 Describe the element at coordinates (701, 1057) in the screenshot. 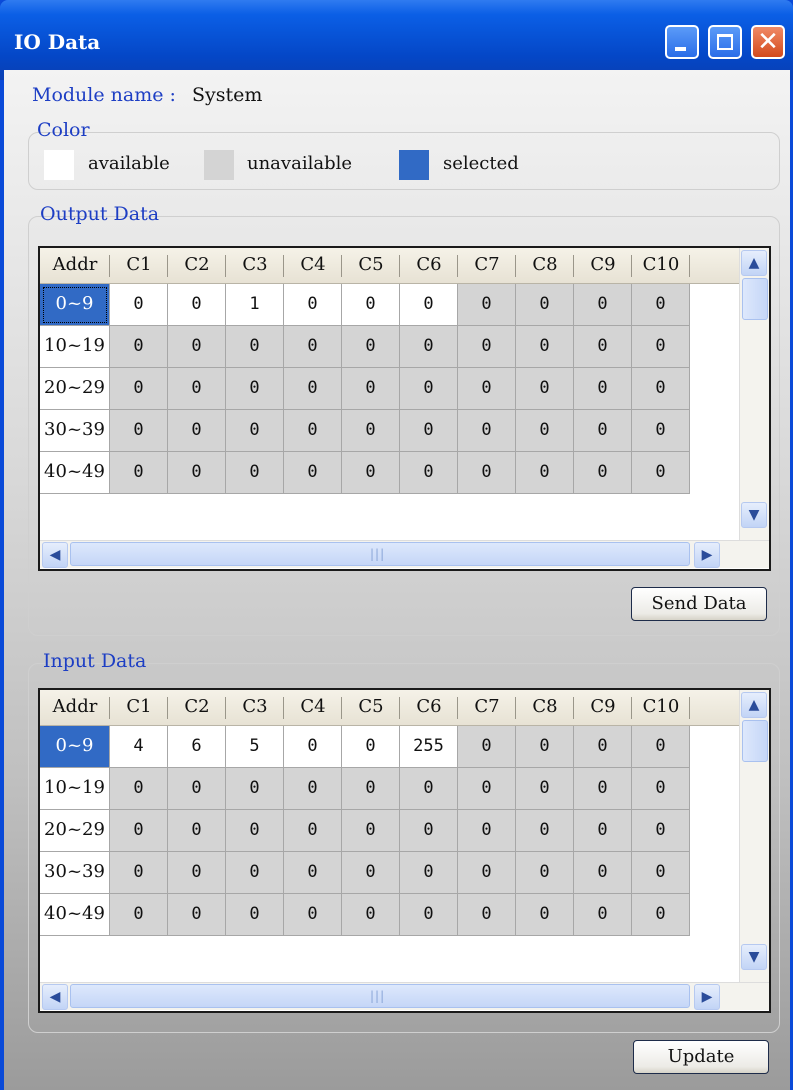

I see `update-button: Update` at that location.